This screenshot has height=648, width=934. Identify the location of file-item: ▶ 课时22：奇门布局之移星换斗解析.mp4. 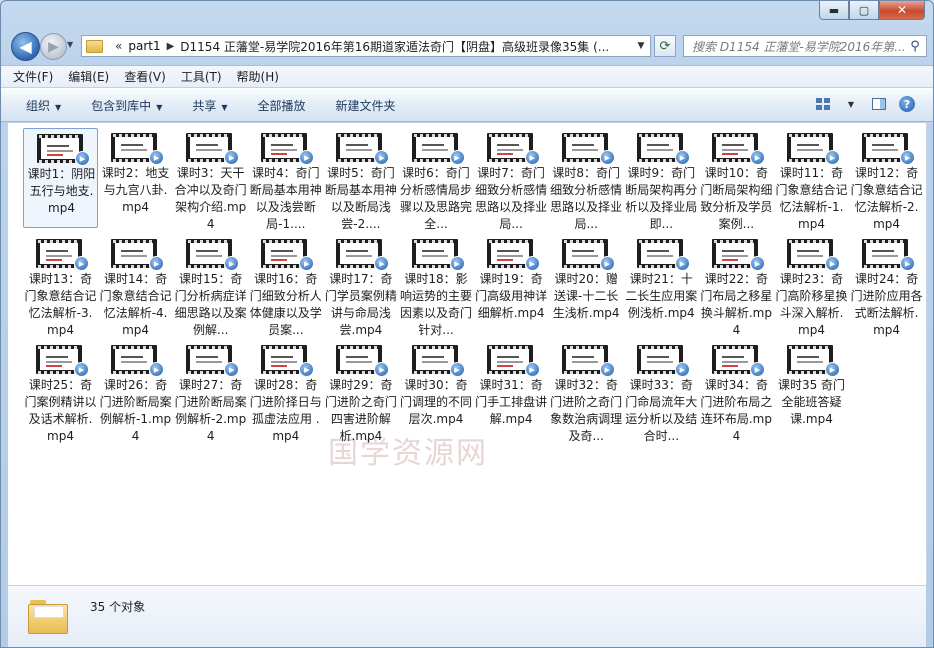
(736, 285).